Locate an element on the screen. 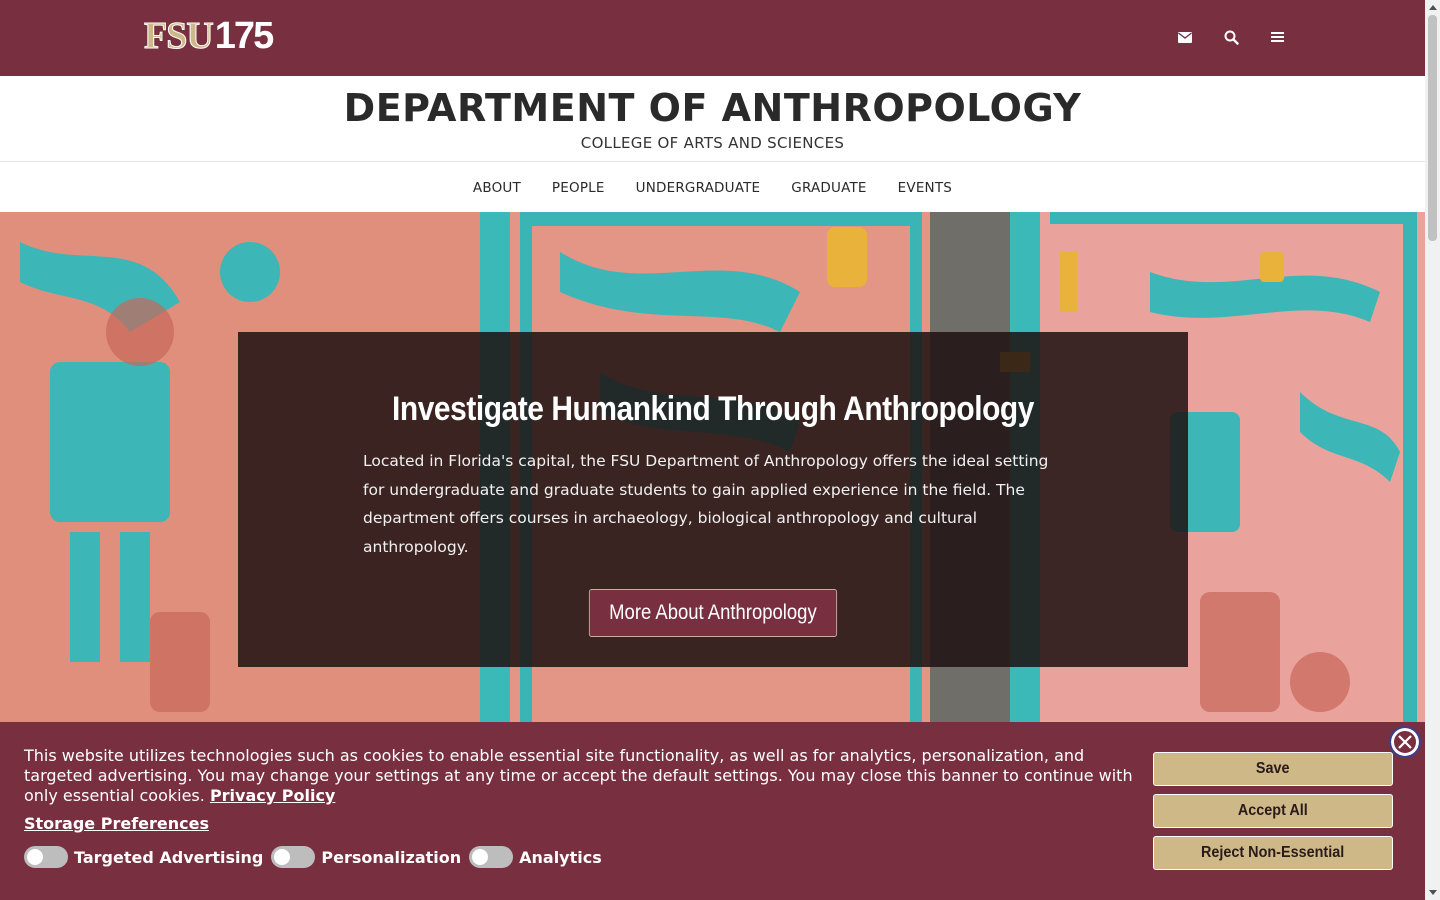 Image resolution: width=1440 pixels, height=900 pixels. scroll-up-arrow-icon is located at coordinates (1432, 7).